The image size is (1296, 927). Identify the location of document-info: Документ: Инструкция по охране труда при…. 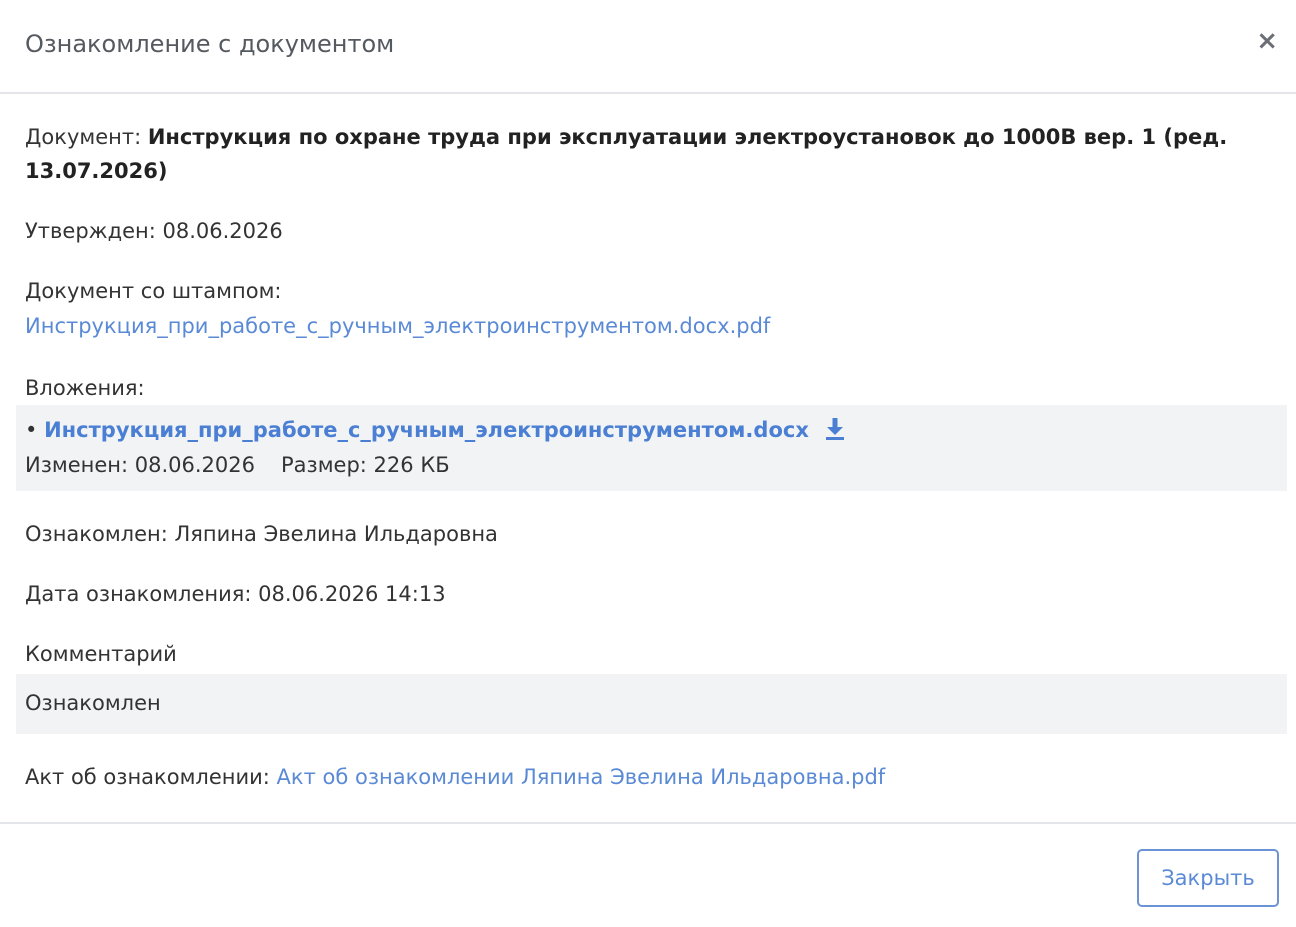
(645, 154).